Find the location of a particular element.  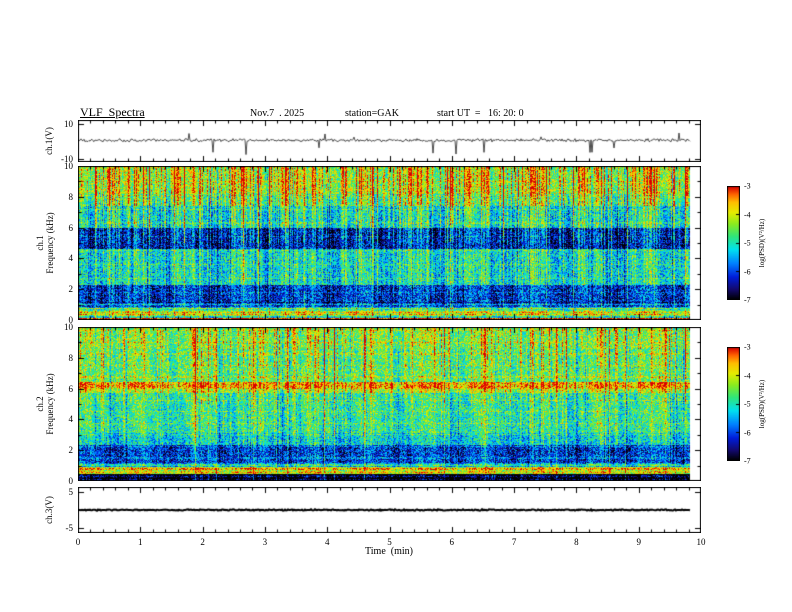

ch2-colorbar-label: log(PSD)(V²/Hz) is located at coordinates (762, 404).